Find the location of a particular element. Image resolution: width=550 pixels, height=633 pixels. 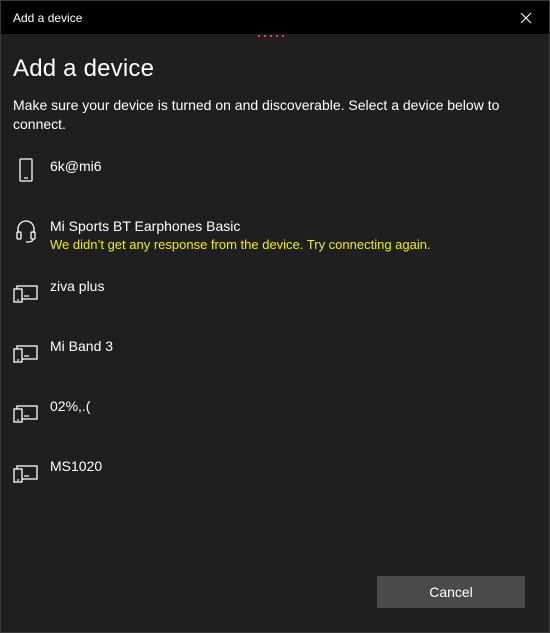

device-item: 02%,.( is located at coordinates (275, 419).